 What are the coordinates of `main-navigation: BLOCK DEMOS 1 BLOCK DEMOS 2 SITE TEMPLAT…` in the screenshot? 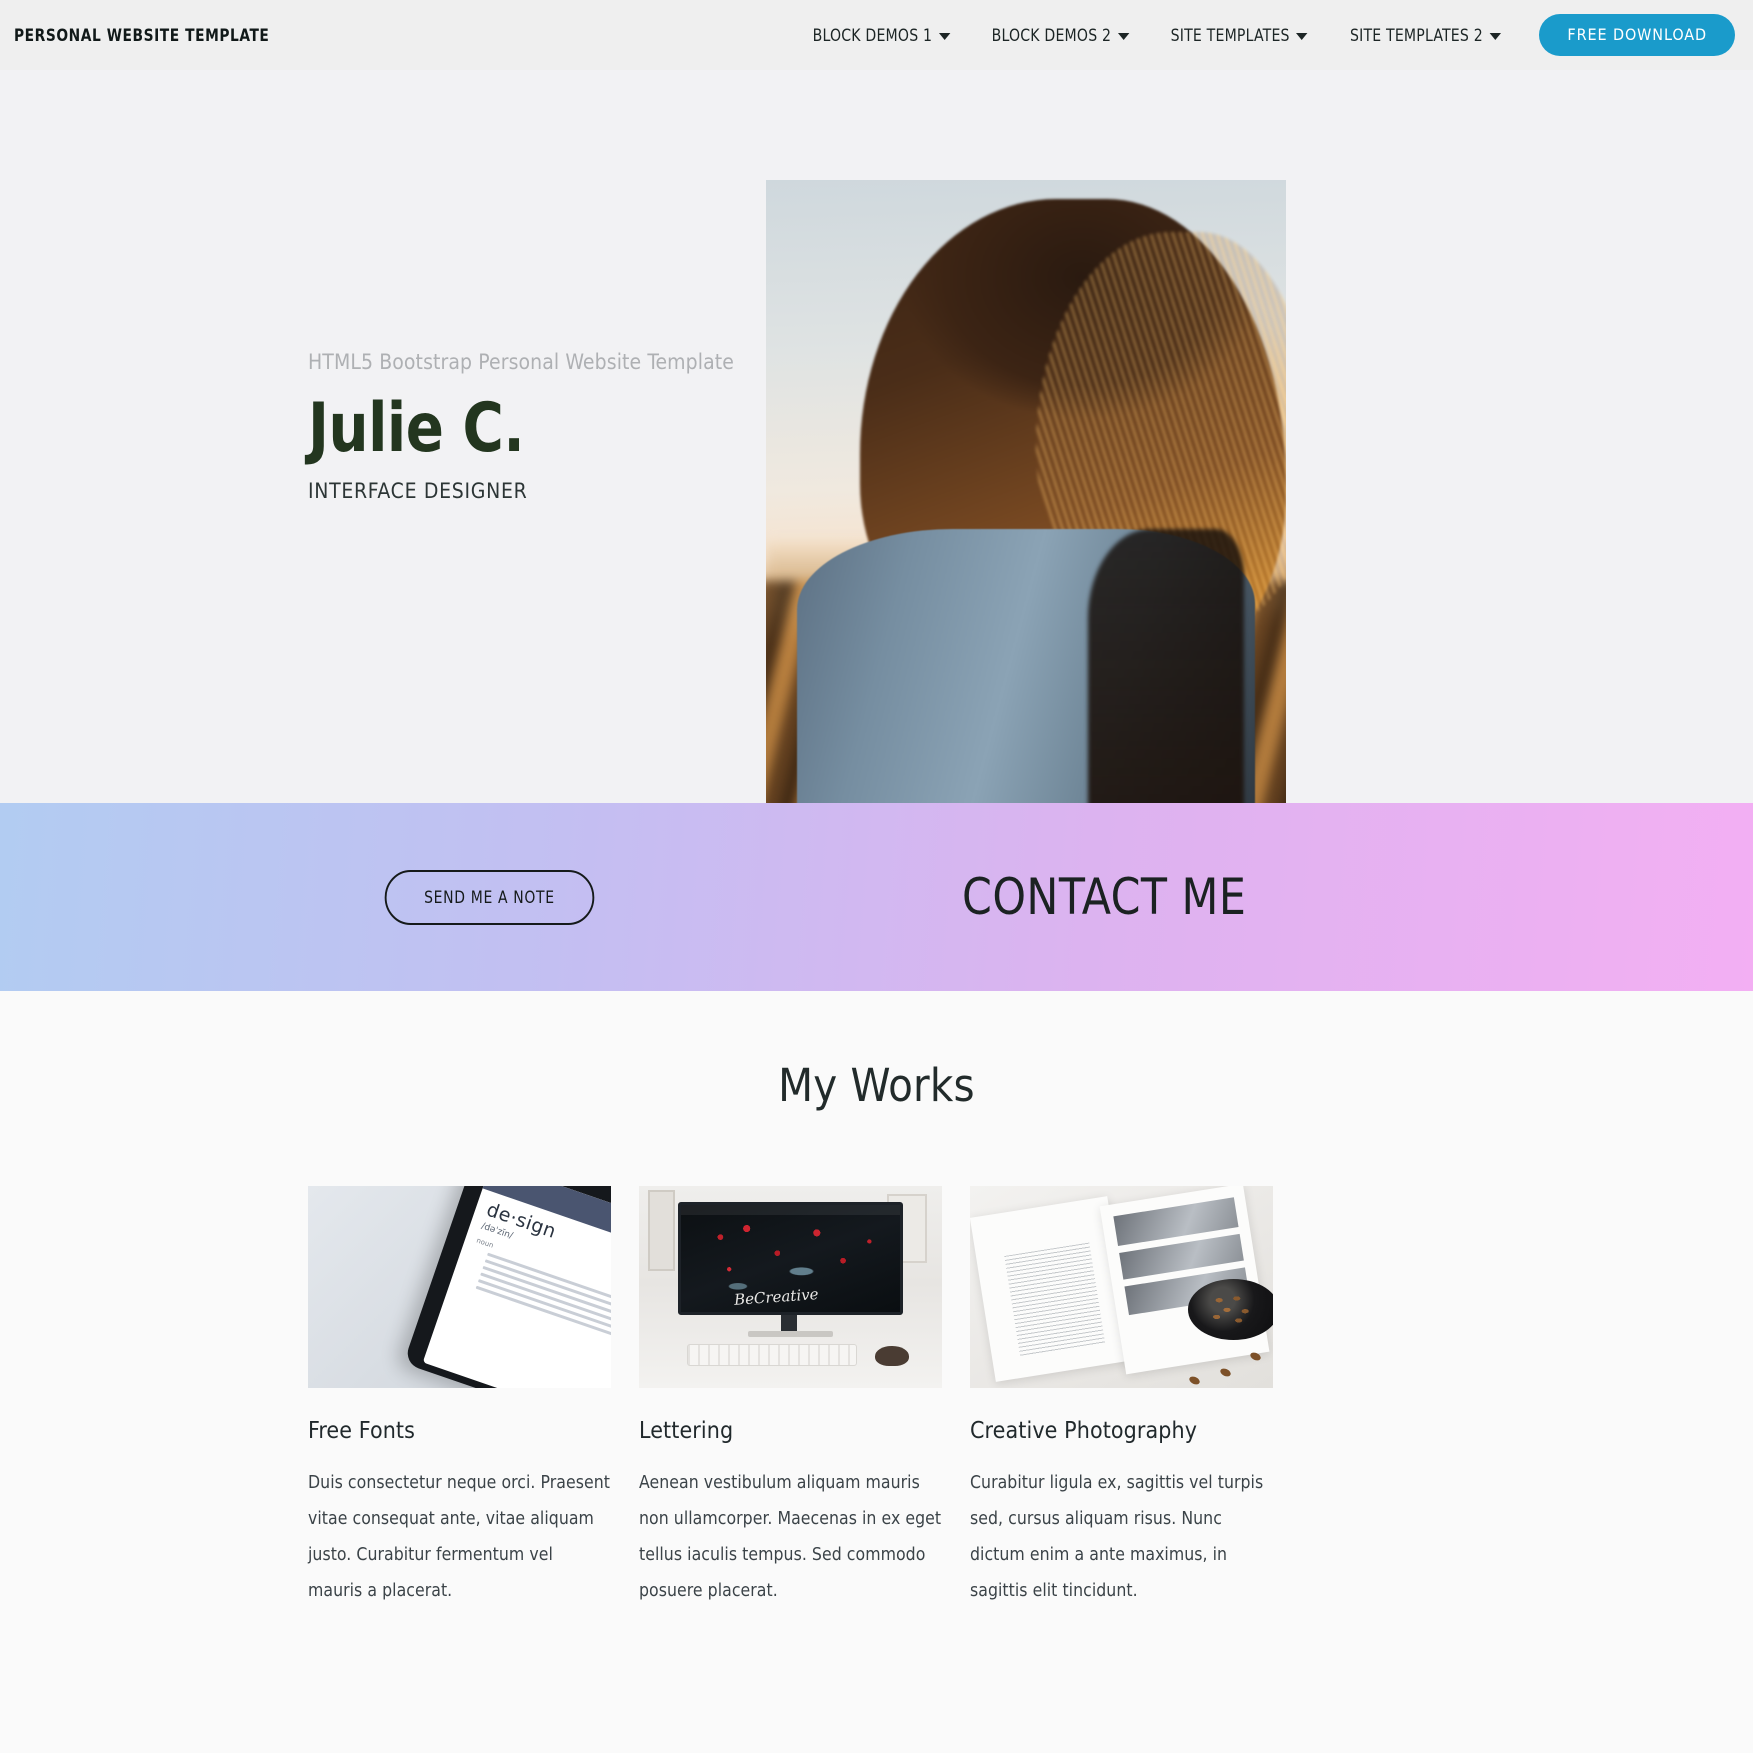 It's located at (1263, 35).